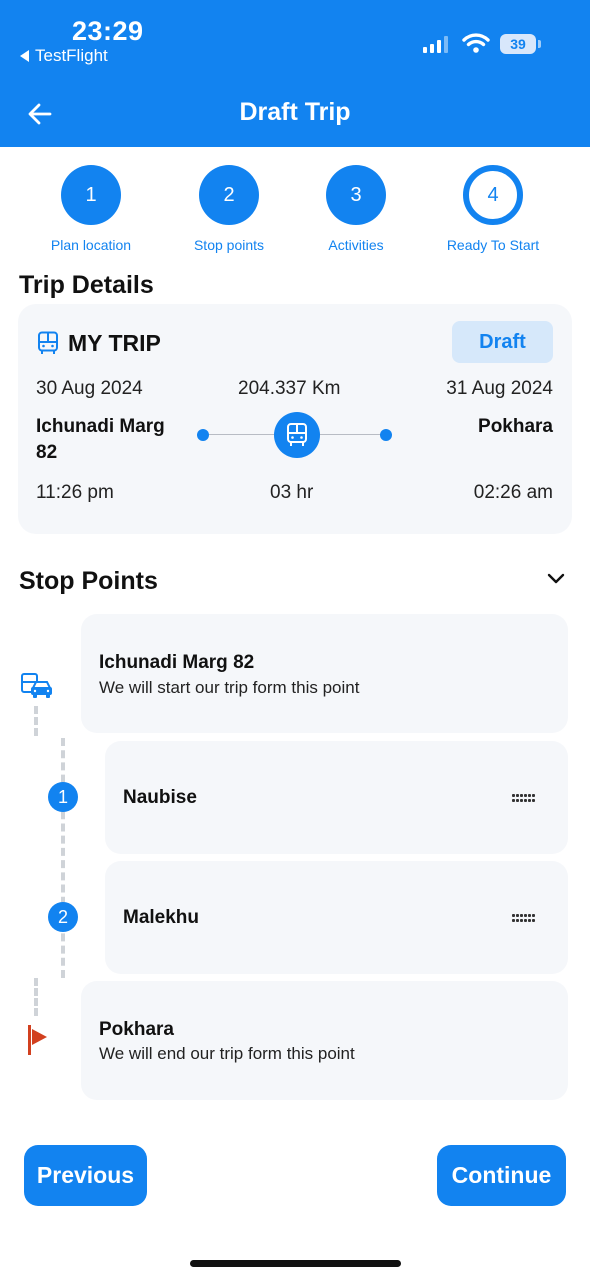 This screenshot has width=590, height=1280. I want to click on step-number: 2, so click(229, 195).